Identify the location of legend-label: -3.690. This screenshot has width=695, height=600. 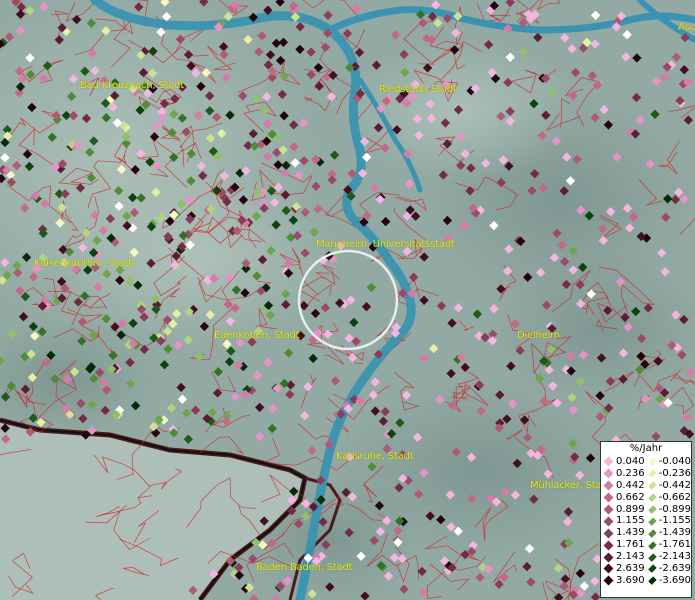
(674, 580).